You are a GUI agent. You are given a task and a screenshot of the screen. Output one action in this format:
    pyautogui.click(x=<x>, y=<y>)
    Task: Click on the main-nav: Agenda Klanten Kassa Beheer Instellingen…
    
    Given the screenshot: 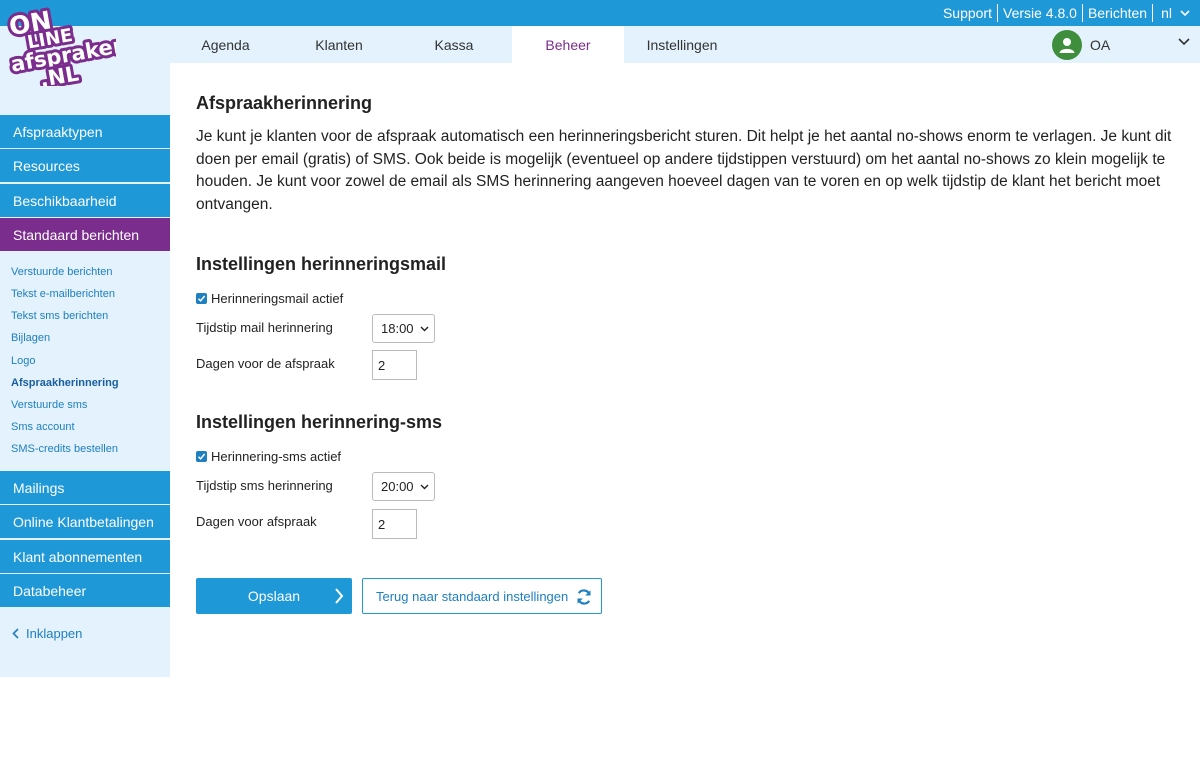 What is the action you would take?
    pyautogui.click(x=600, y=44)
    